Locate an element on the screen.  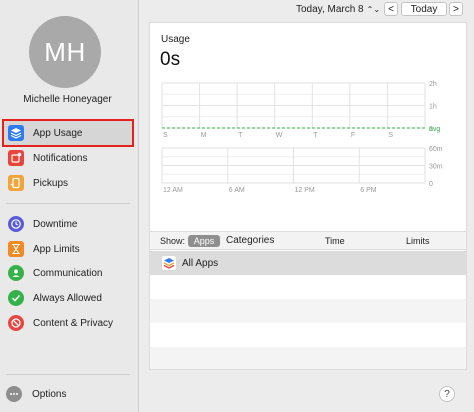
y-tick-label: 30m is located at coordinates (436, 167).